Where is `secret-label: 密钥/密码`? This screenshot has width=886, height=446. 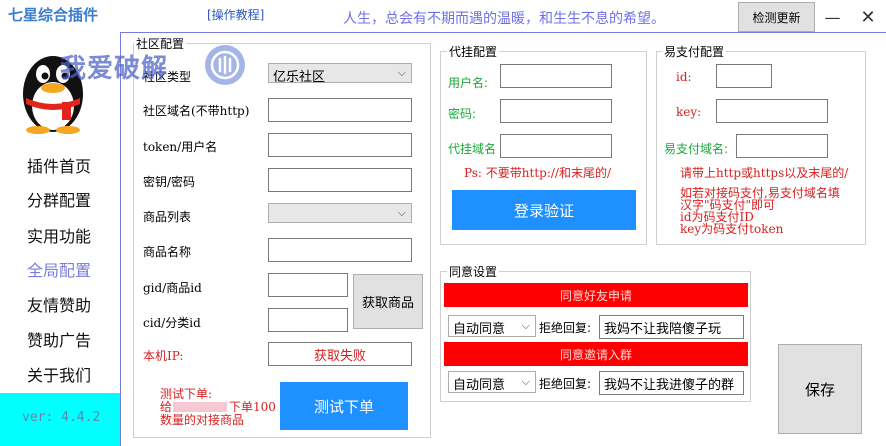 secret-label: 密钥/密码 is located at coordinates (169, 182).